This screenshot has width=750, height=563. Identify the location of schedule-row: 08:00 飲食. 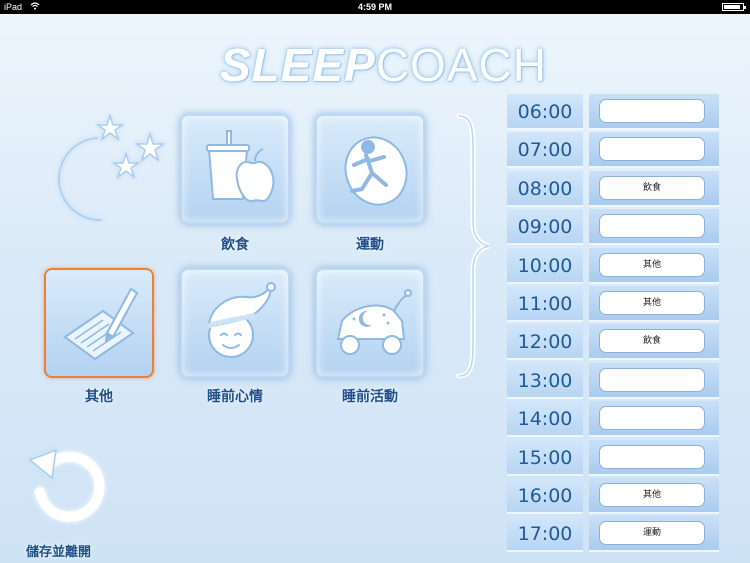
(613, 188).